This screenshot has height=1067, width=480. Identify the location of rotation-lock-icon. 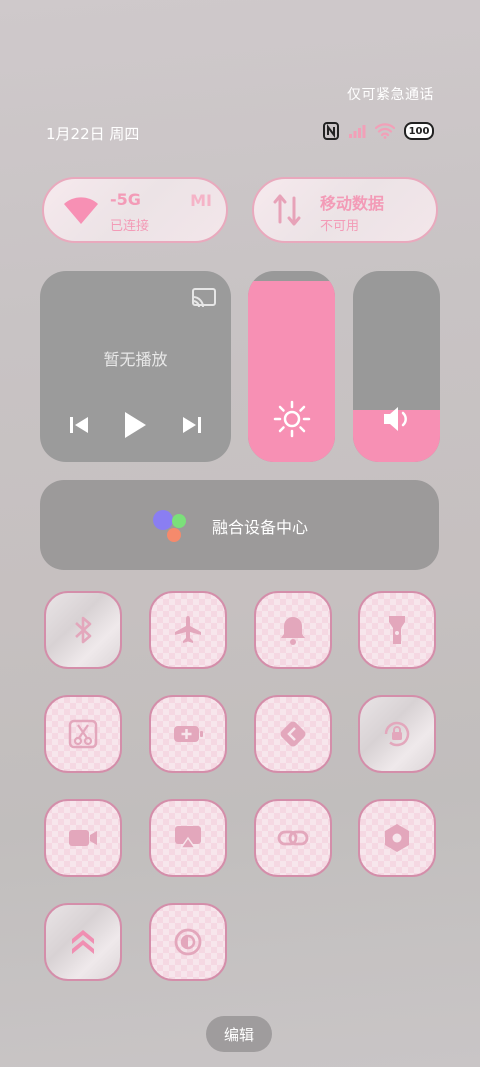
(397, 734).